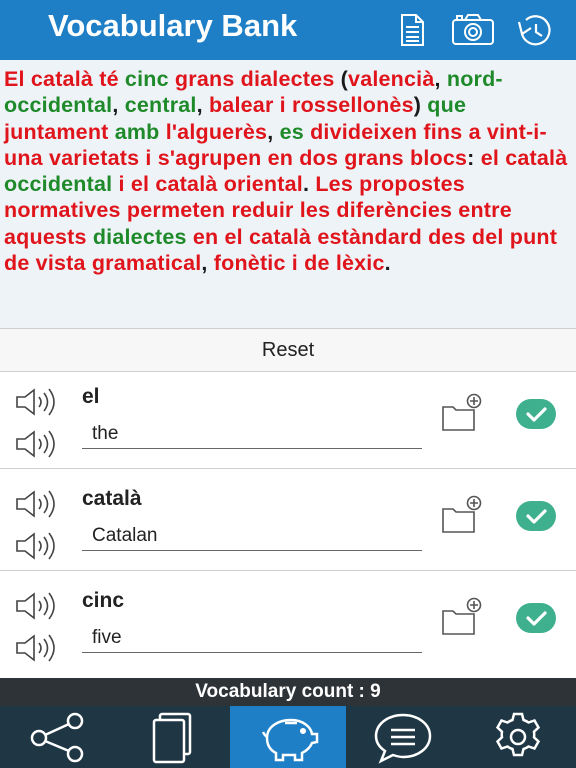 Image resolution: width=576 pixels, height=768 pixels. I want to click on reset-button: Reset, so click(288, 350).